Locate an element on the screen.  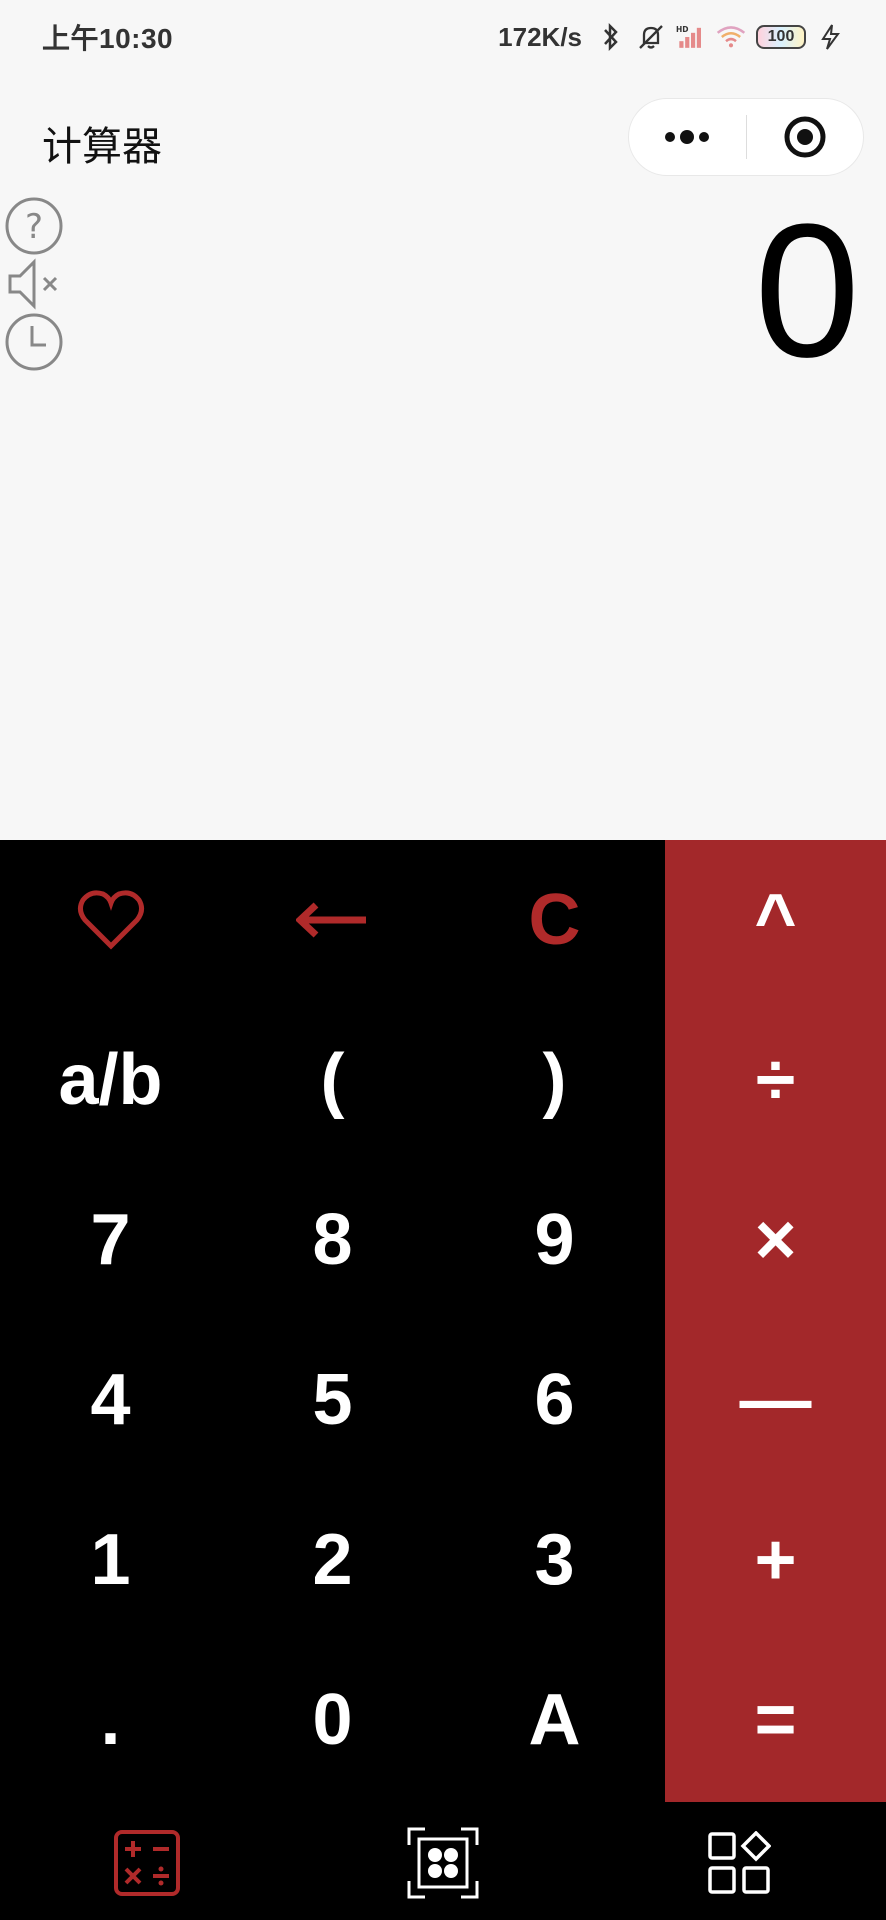
power-key: ^ is located at coordinates (775, 920).